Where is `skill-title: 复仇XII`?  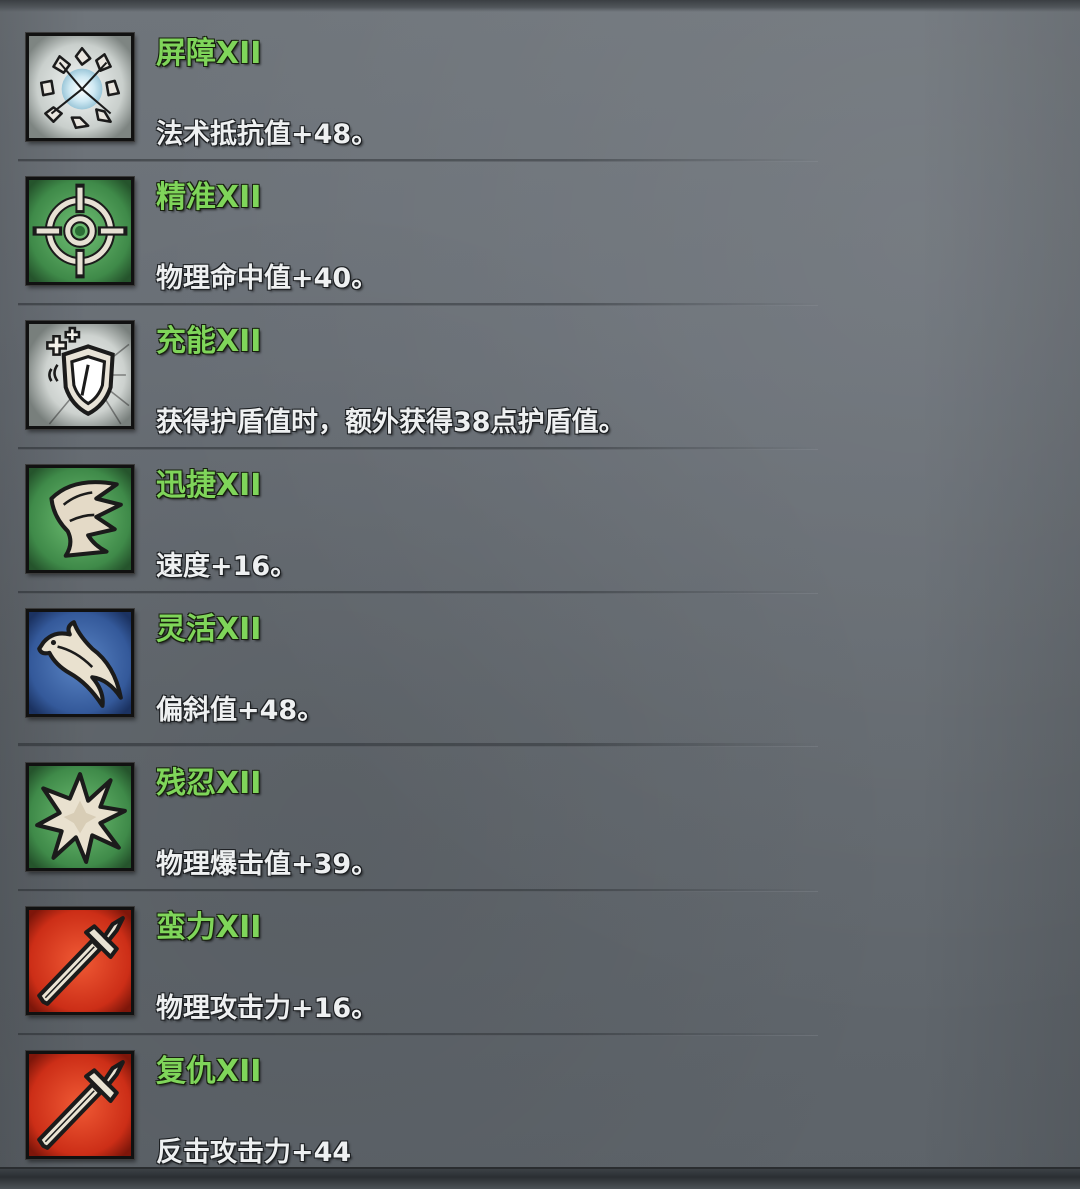
skill-title: 复仇XII is located at coordinates (209, 1071).